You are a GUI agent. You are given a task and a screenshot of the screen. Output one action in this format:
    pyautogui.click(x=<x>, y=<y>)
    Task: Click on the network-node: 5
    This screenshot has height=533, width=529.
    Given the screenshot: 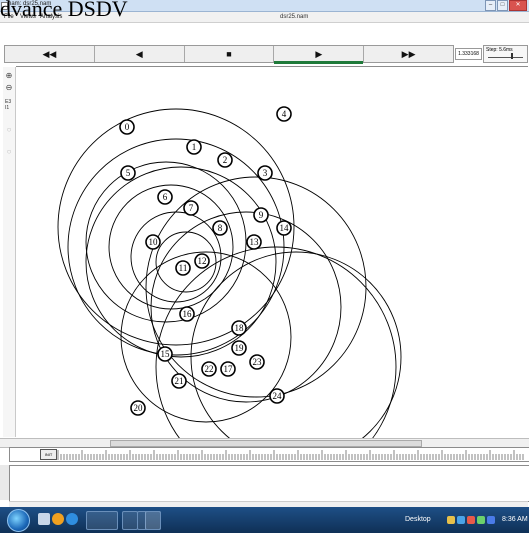 What is the action you would take?
    pyautogui.click(x=128, y=173)
    